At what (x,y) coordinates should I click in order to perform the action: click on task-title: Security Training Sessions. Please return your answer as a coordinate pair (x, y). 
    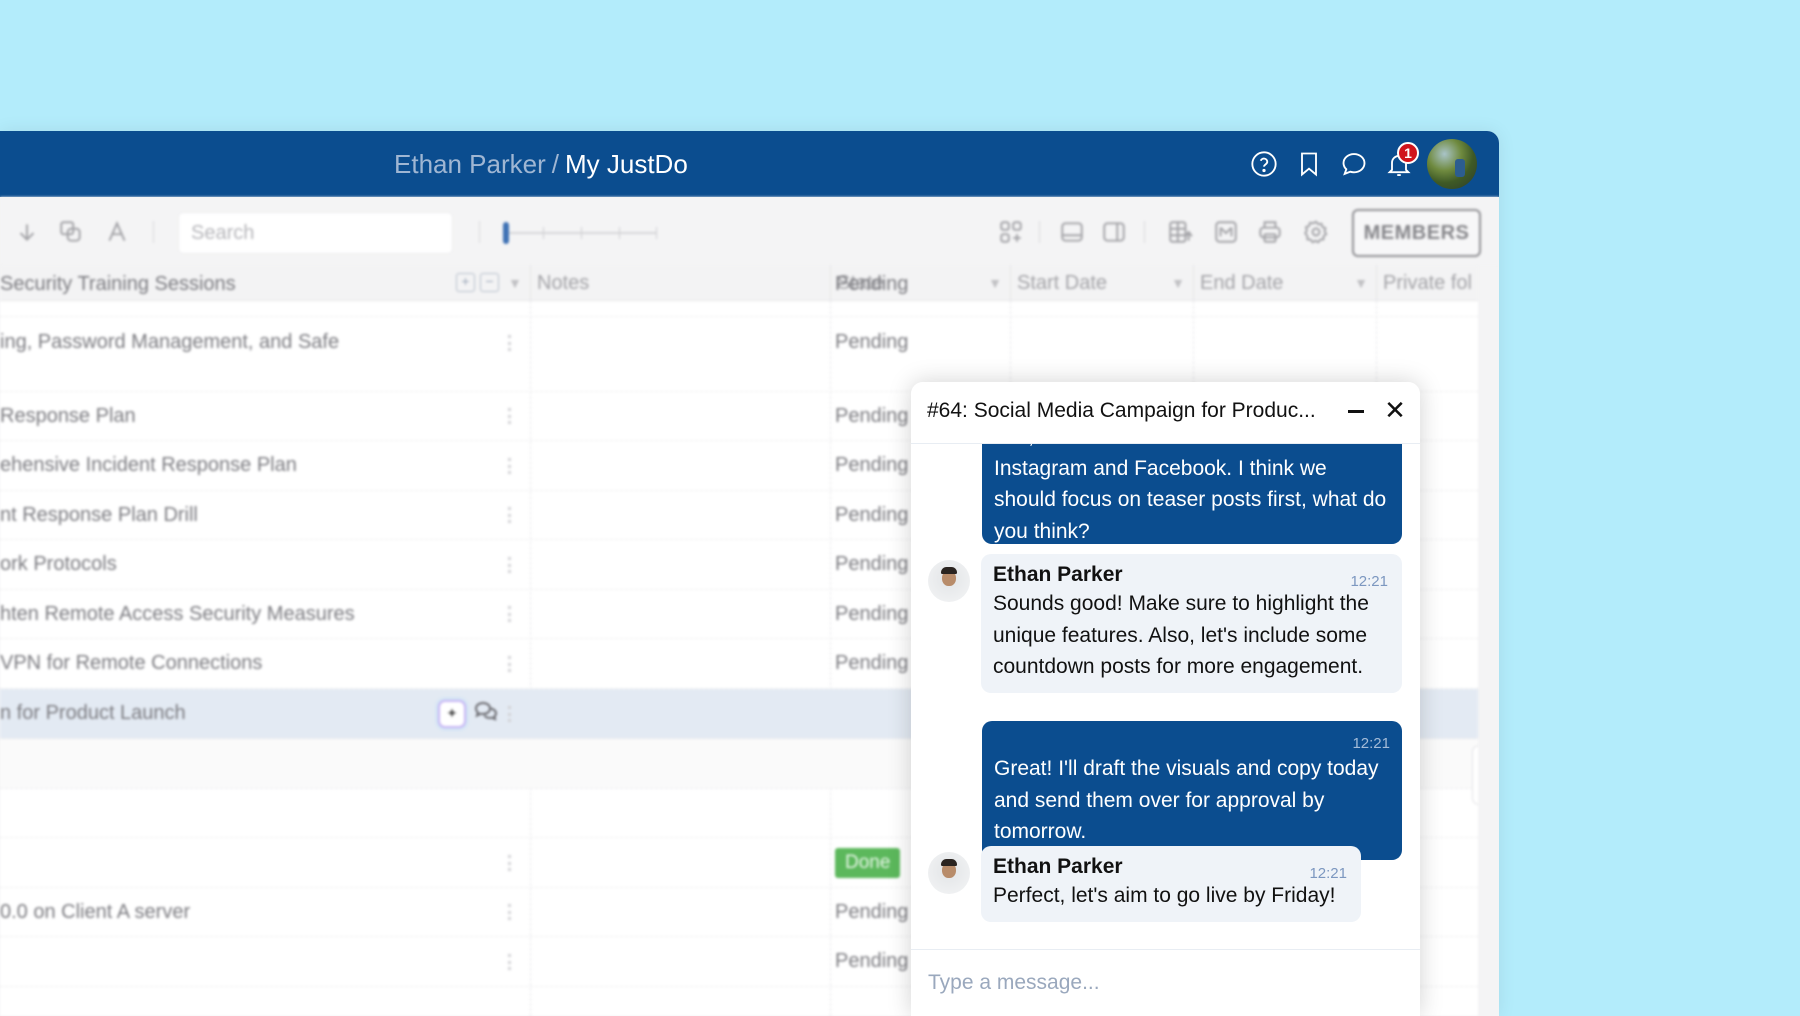
    Looking at the image, I should click on (118, 284).